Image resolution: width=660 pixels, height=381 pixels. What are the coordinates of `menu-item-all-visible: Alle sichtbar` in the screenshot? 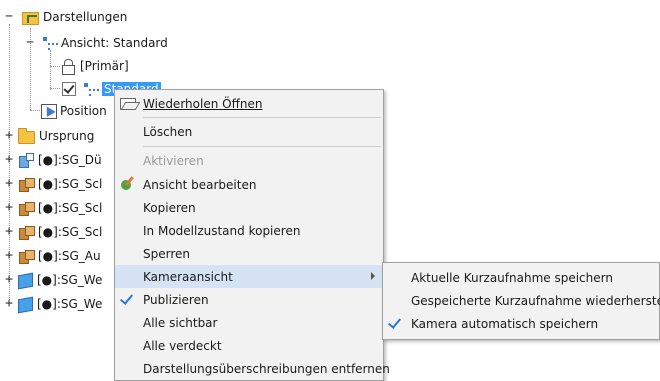 It's located at (249, 322).